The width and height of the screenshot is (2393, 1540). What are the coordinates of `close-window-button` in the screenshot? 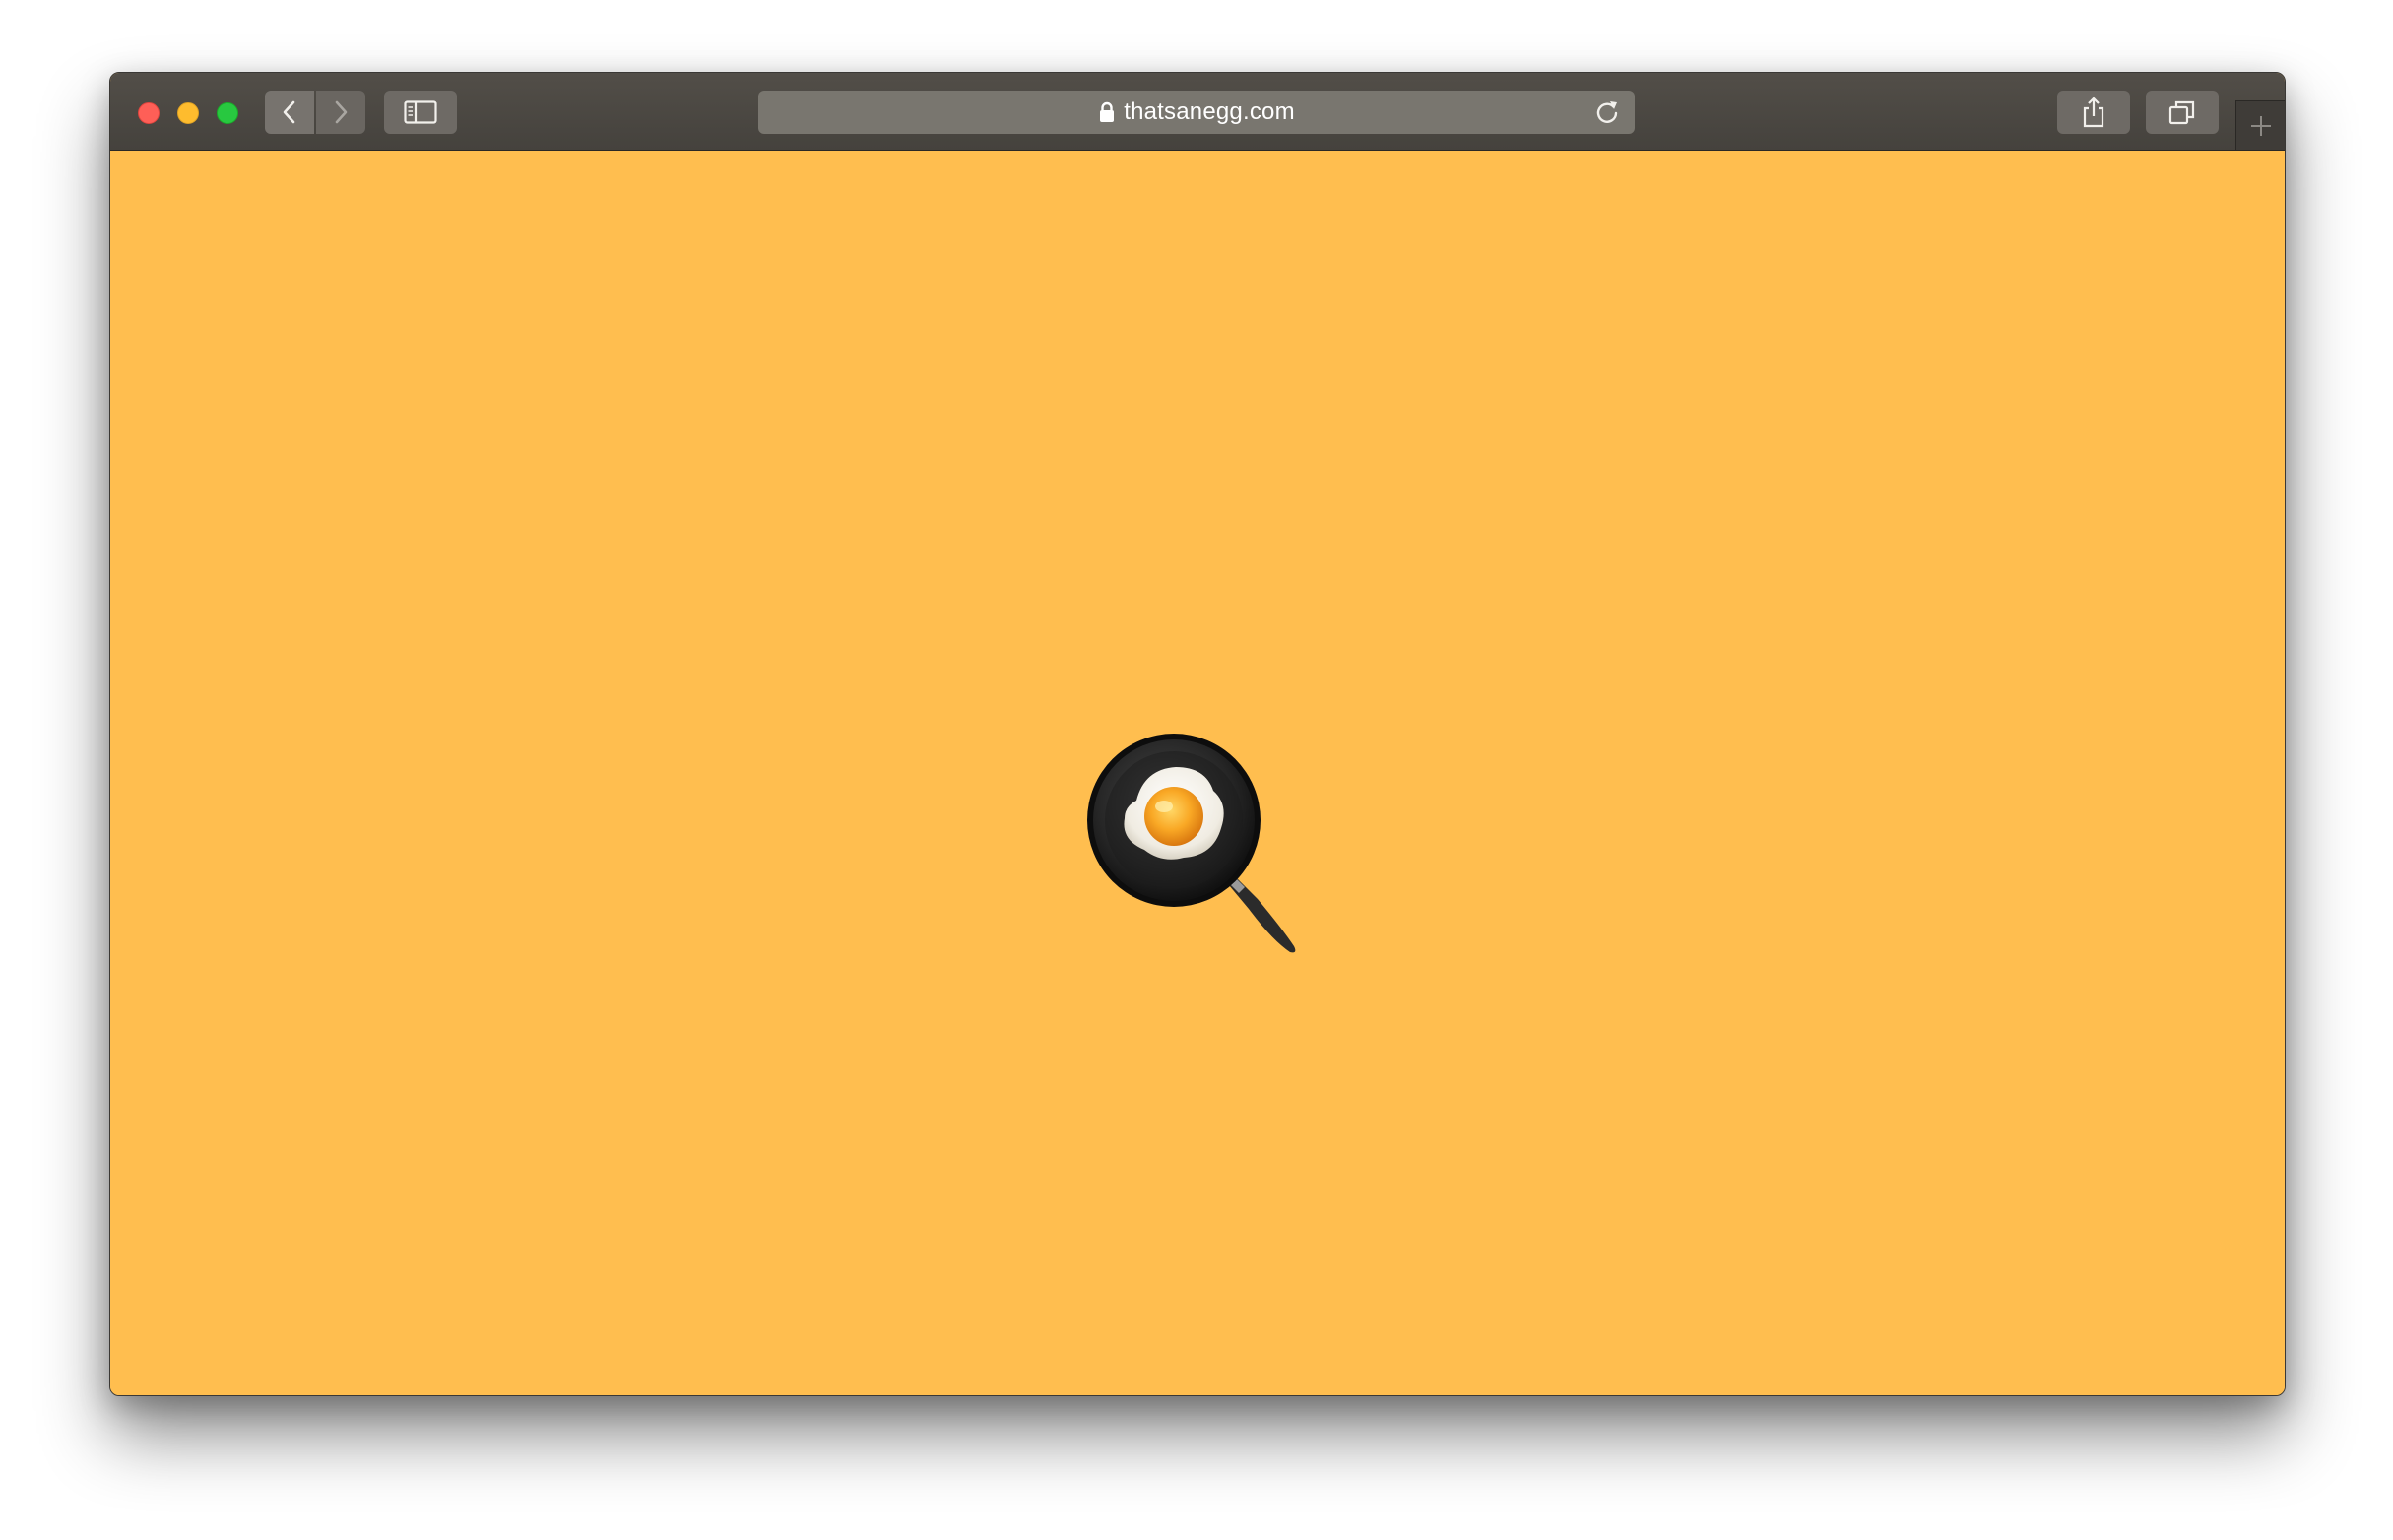 It's located at (149, 113).